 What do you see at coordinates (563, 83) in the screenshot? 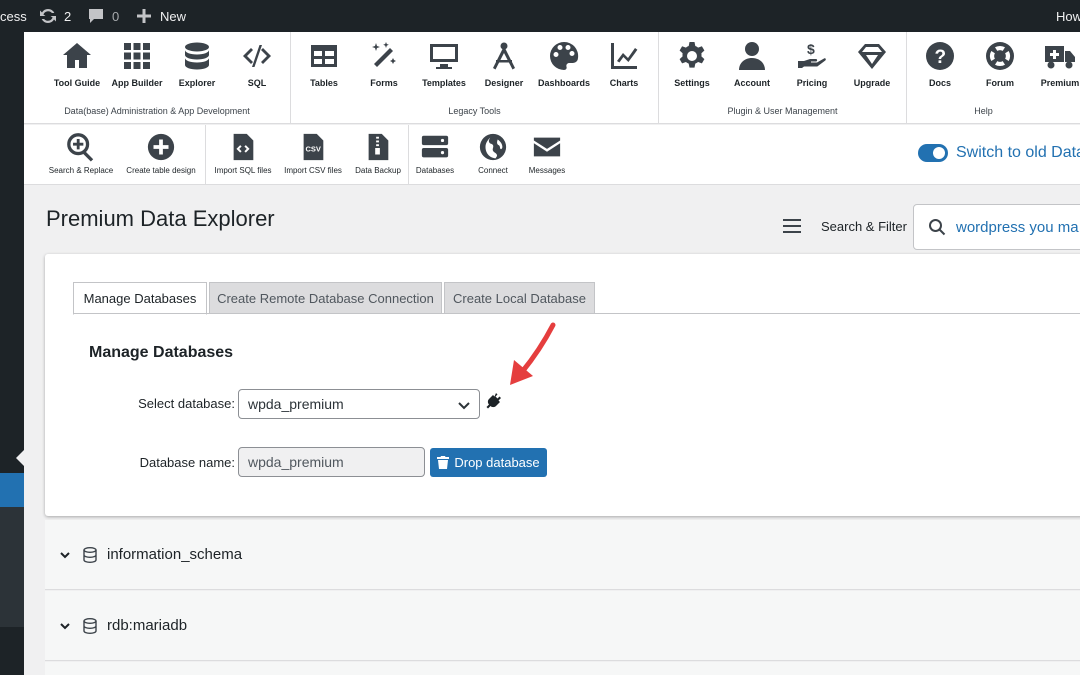
I see `dashboards-label: Dashboards` at bounding box center [563, 83].